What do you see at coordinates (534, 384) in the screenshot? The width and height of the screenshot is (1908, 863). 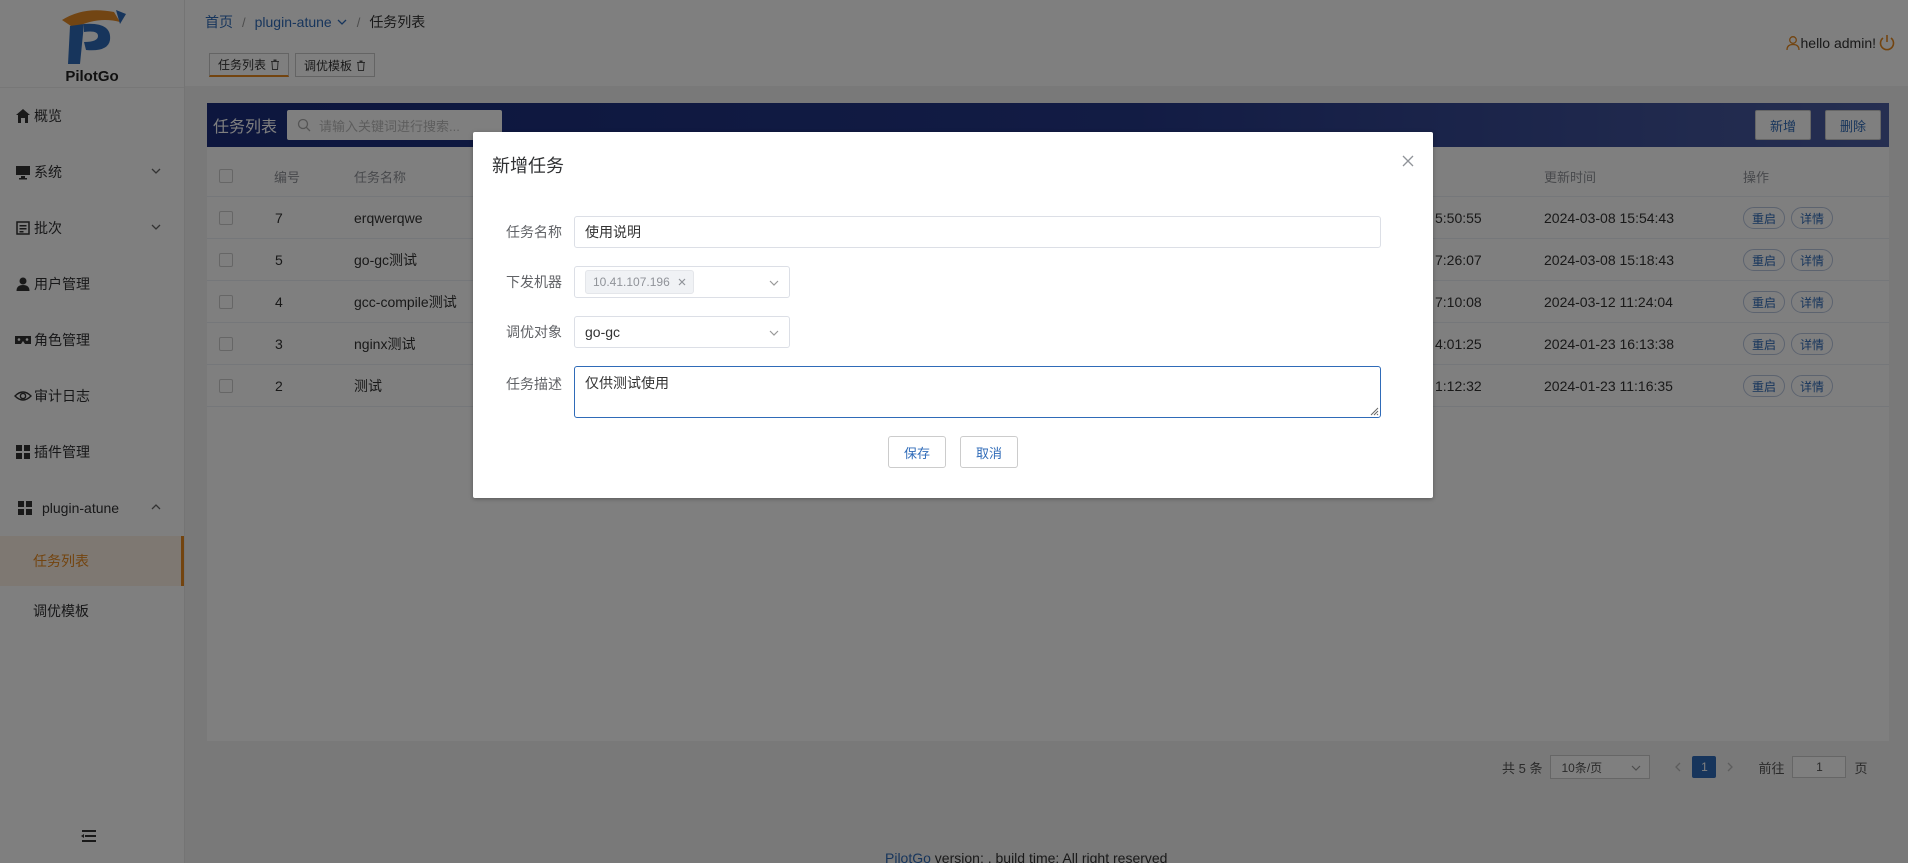 I see `description-label: 任务描述` at bounding box center [534, 384].